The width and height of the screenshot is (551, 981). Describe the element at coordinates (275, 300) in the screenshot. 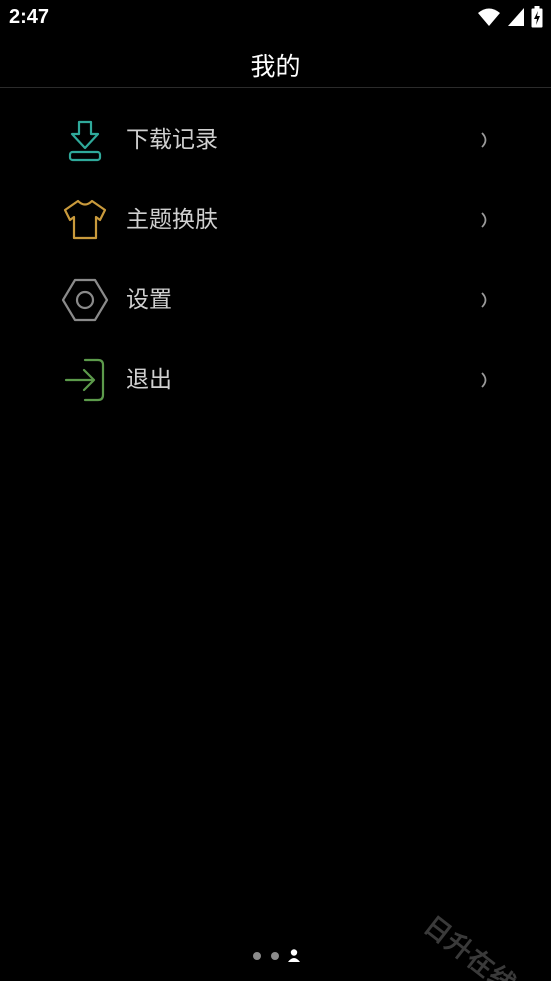

I see `menu-item-settings: 设置` at that location.